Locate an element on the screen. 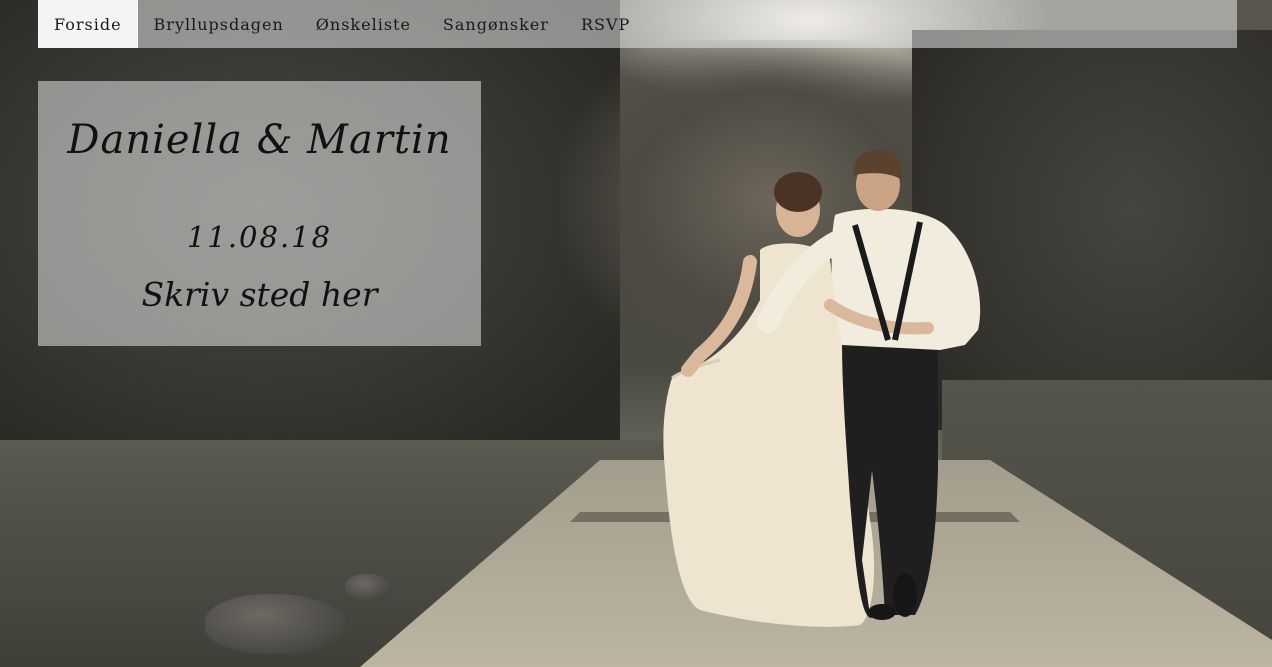 The image size is (1272, 667). nav-item-sangonsker: Sangønsker is located at coordinates (496, 24).